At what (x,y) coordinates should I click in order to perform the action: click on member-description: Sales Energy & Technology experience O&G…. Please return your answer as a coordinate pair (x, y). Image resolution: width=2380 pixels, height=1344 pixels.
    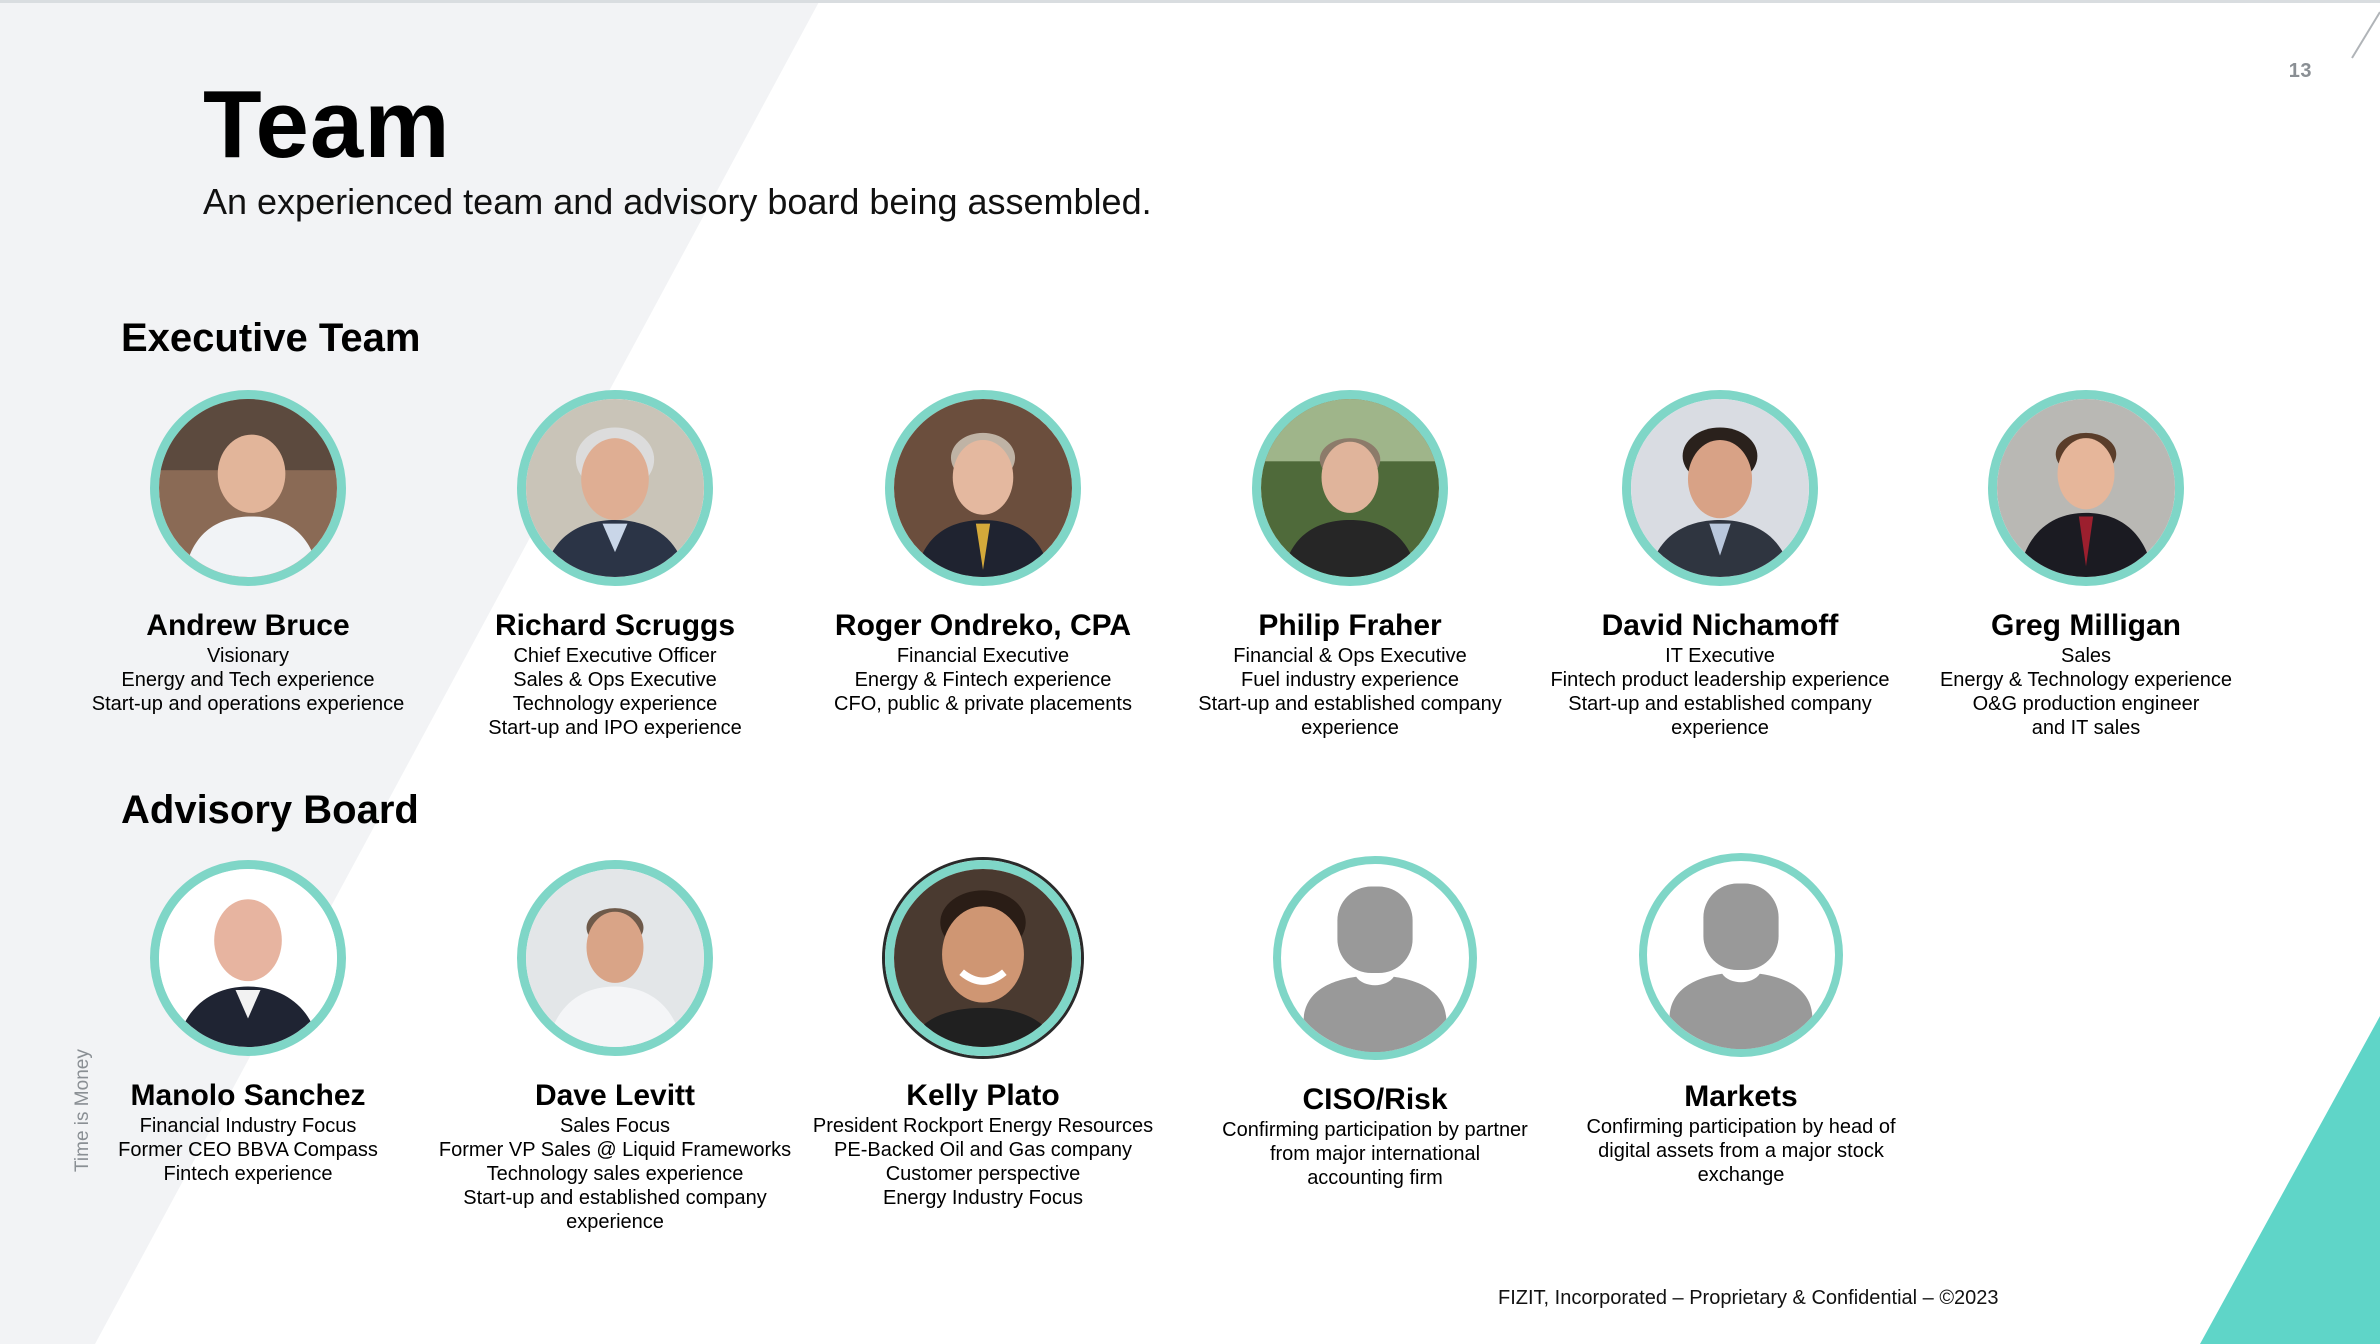
    Looking at the image, I should click on (2086, 692).